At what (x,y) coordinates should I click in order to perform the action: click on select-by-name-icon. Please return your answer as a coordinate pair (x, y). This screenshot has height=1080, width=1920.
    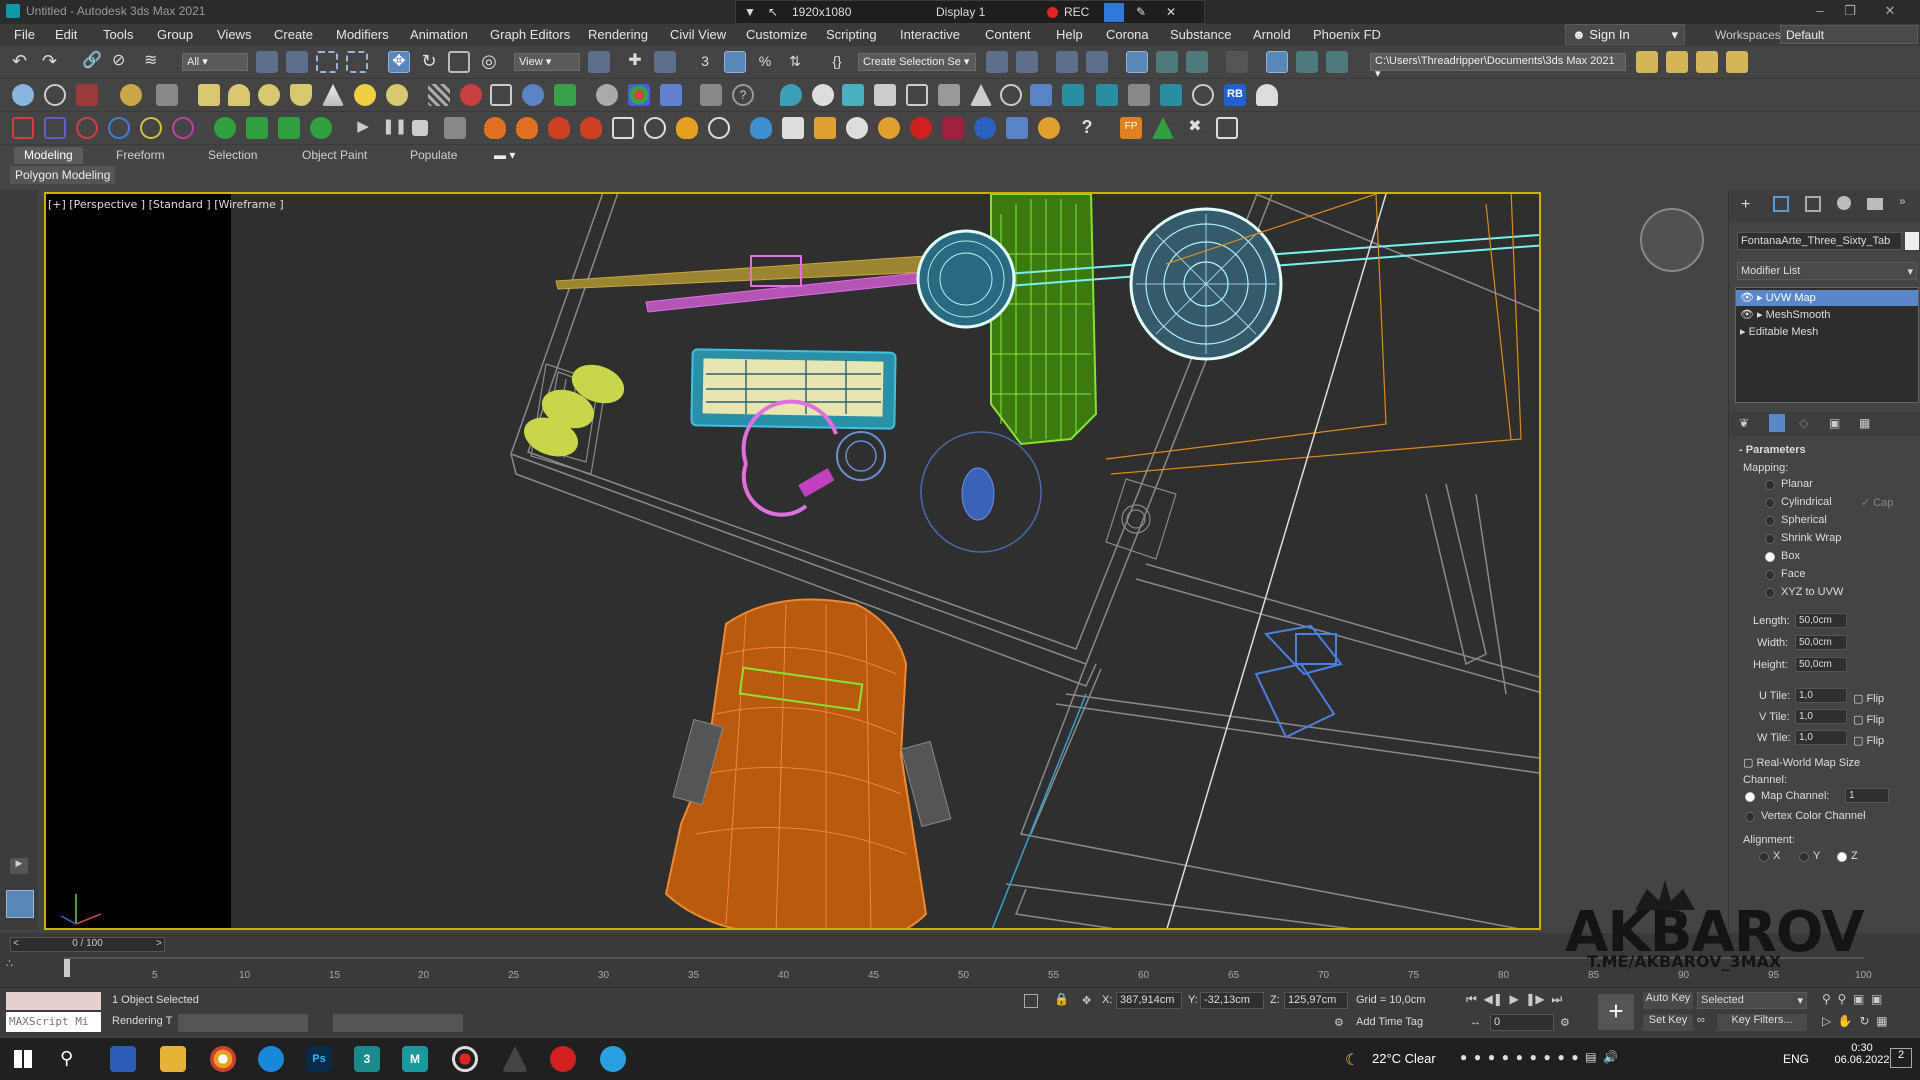
    Looking at the image, I should click on (297, 62).